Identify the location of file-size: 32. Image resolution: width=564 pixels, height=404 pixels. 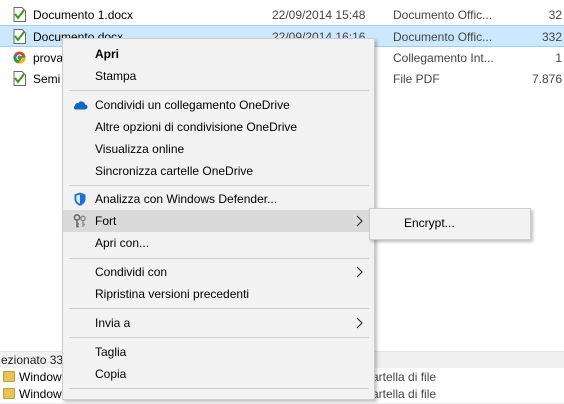
(555, 15).